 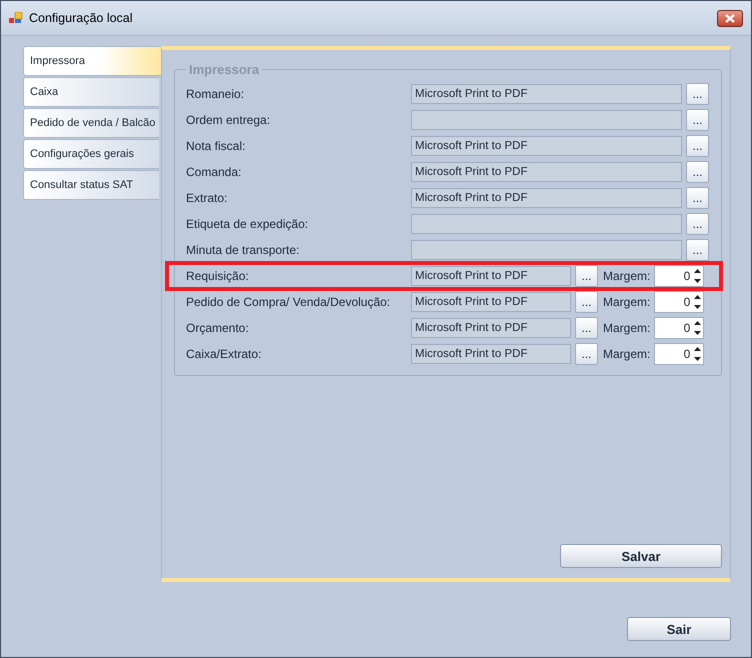 I want to click on field-label: Requisição:, so click(x=218, y=276).